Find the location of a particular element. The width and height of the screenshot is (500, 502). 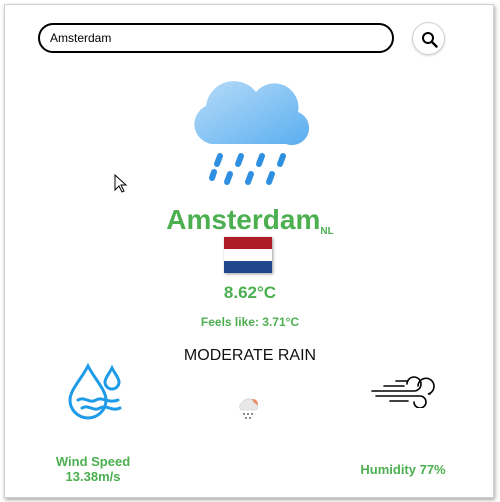

feels-like: Feels like: 3.71°C is located at coordinates (250, 322).